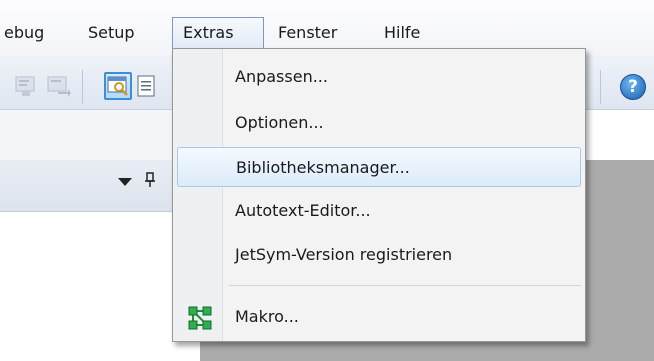 This screenshot has height=361, width=654. Describe the element at coordinates (100, 135) in the screenshot. I see `left-pane-strip` at that location.